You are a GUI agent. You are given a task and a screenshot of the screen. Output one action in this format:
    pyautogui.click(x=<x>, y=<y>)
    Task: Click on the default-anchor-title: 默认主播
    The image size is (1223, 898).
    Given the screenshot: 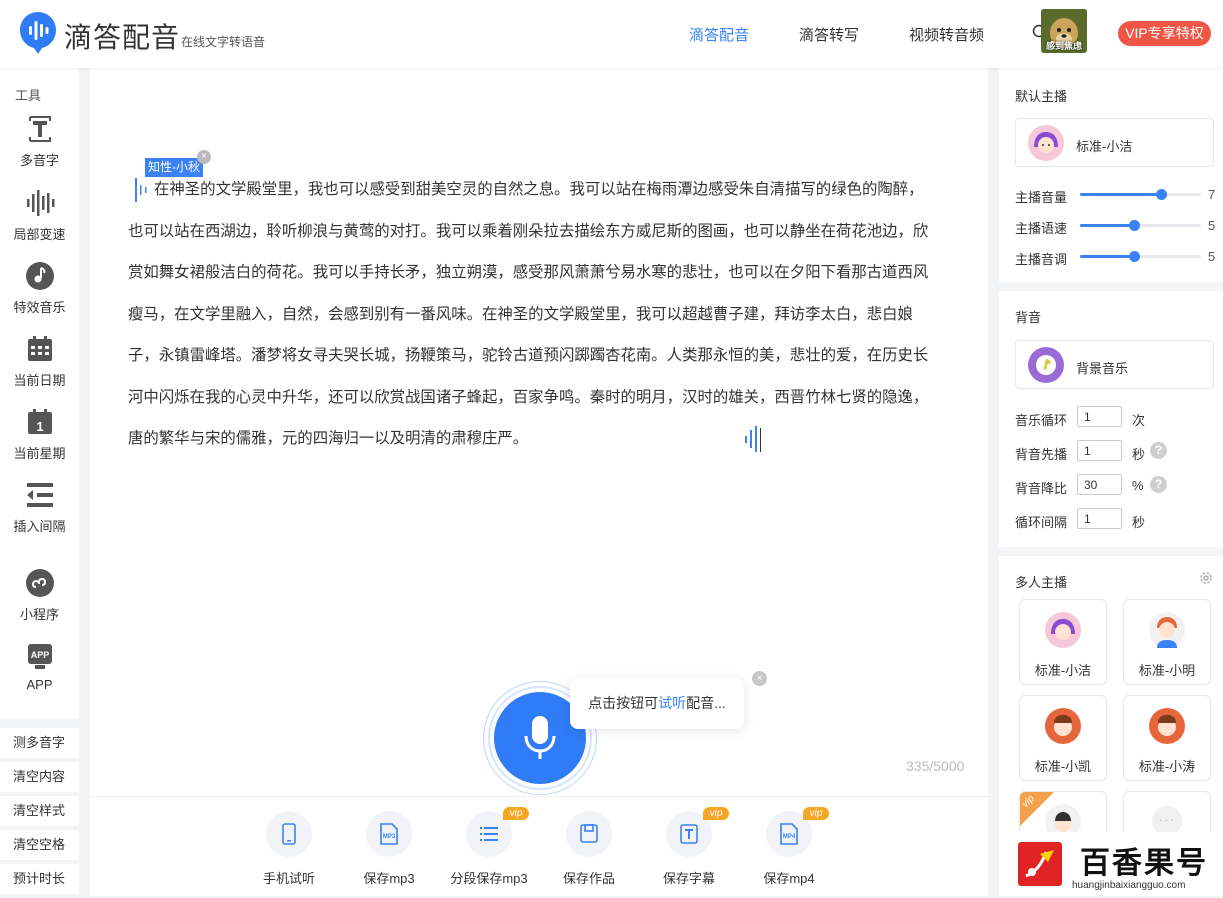 What is the action you would take?
    pyautogui.click(x=1041, y=96)
    